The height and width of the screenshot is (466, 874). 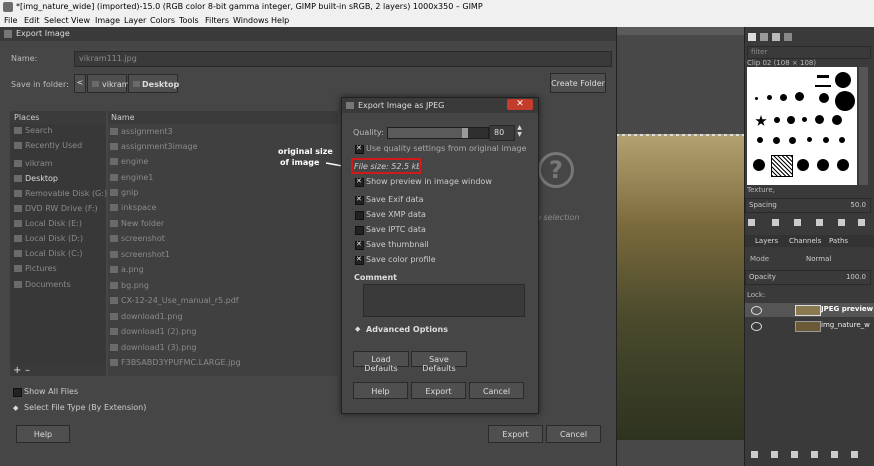 I want to click on menu-tools: Tools, so click(x=189, y=20).